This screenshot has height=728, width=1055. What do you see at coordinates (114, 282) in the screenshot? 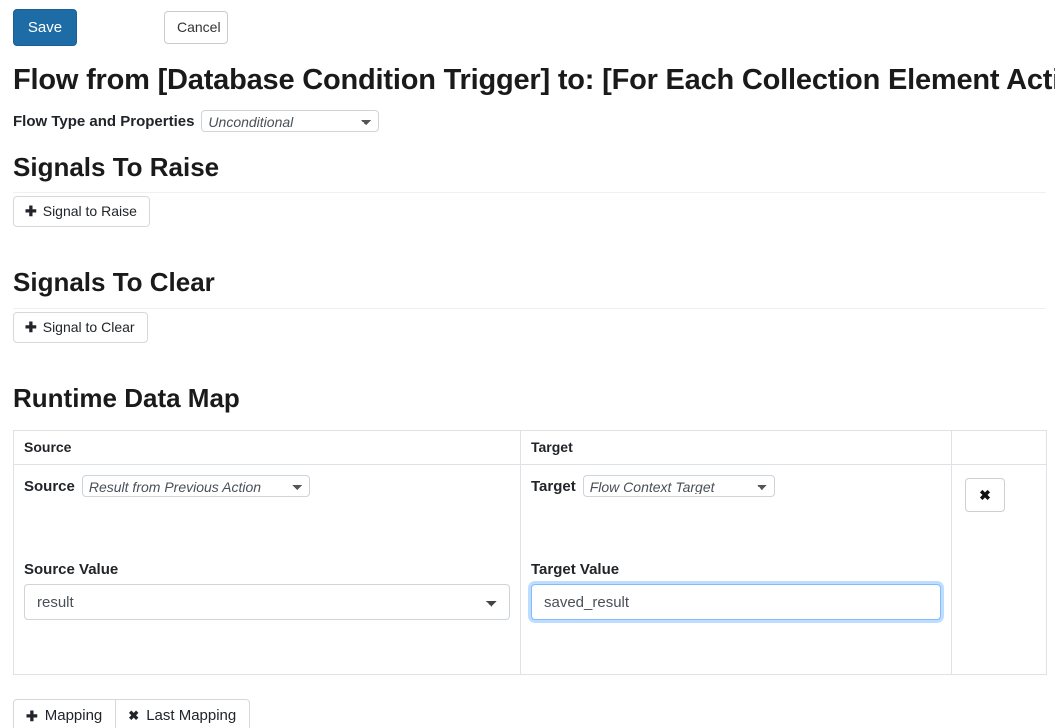
I see `signals-to-clear-title: Signals To Clear` at bounding box center [114, 282].